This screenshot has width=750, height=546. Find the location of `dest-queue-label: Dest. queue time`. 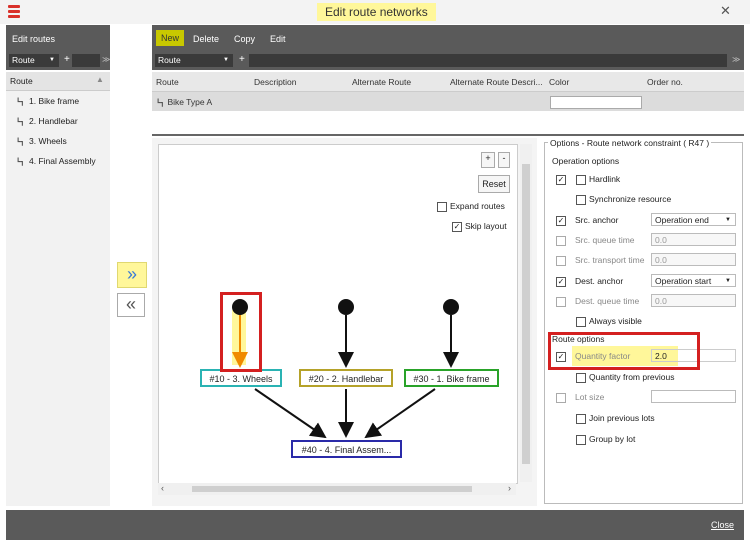

dest-queue-label: Dest. queue time is located at coordinates (607, 301).